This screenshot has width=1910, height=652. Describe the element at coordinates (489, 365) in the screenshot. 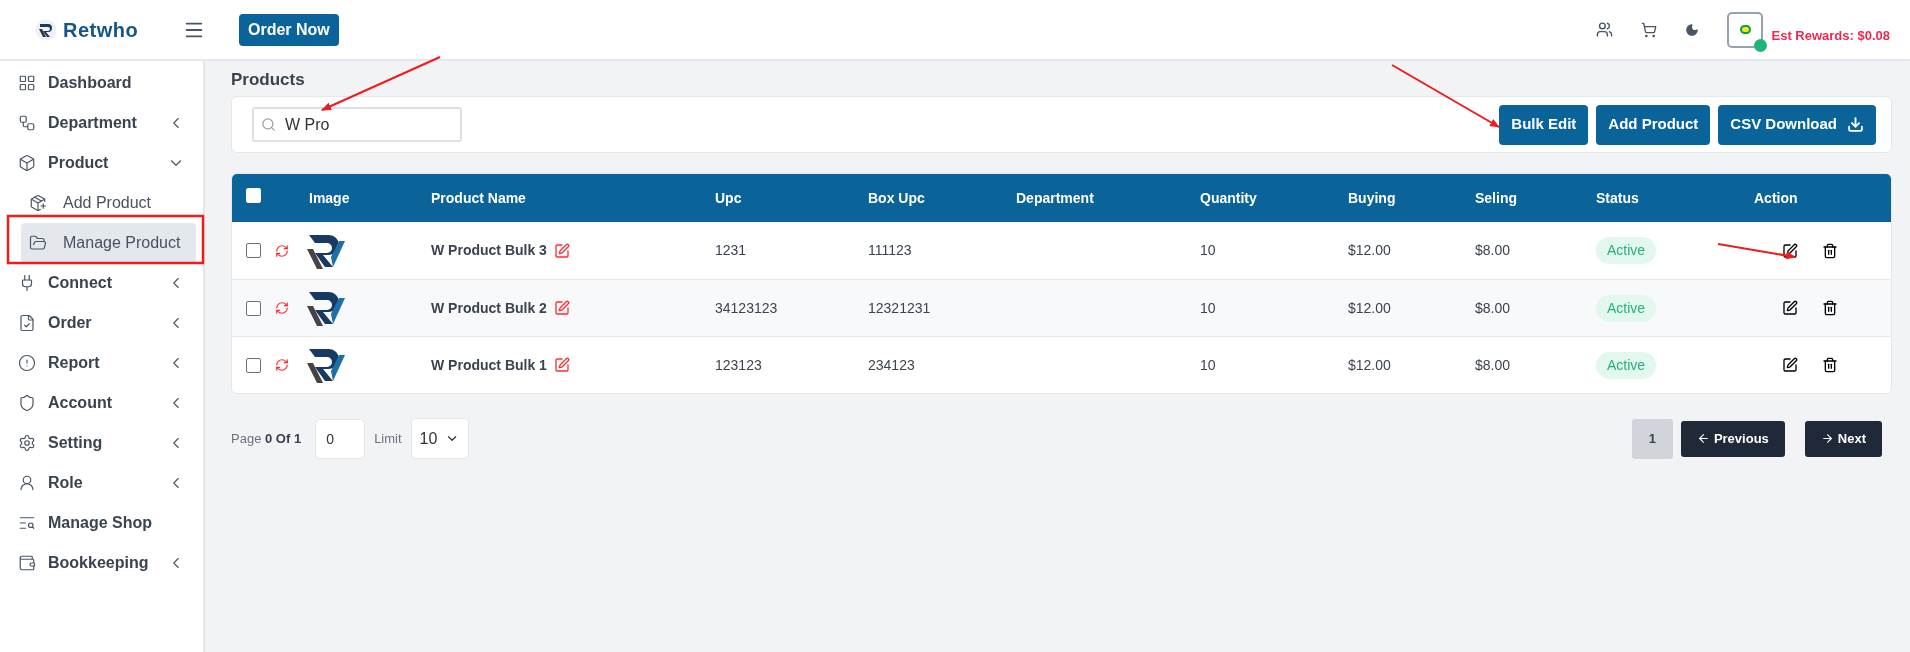

I see `product-name: W Product Bulk 1` at that location.